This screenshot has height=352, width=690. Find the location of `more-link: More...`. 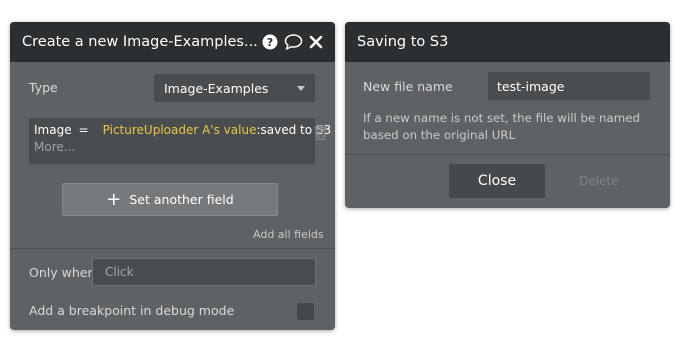

more-link: More... is located at coordinates (172, 147).